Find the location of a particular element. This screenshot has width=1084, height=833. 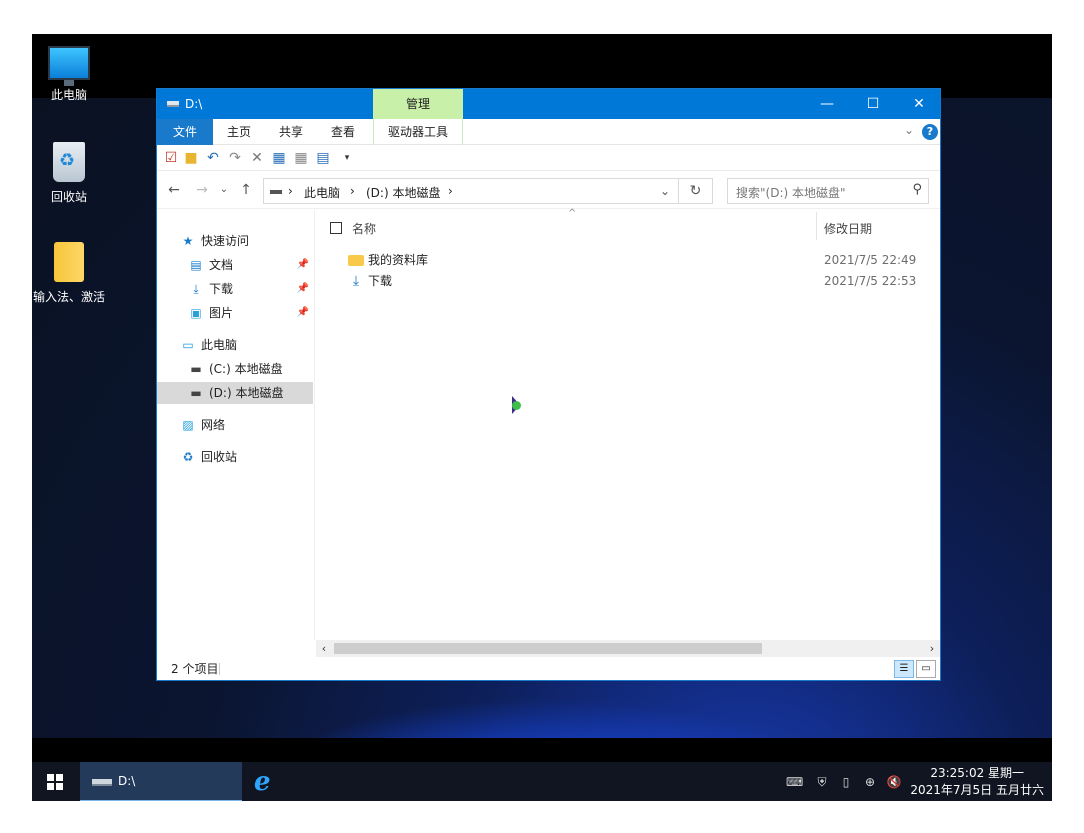

network-globe-icon: ⊕ is located at coordinates (870, 782).